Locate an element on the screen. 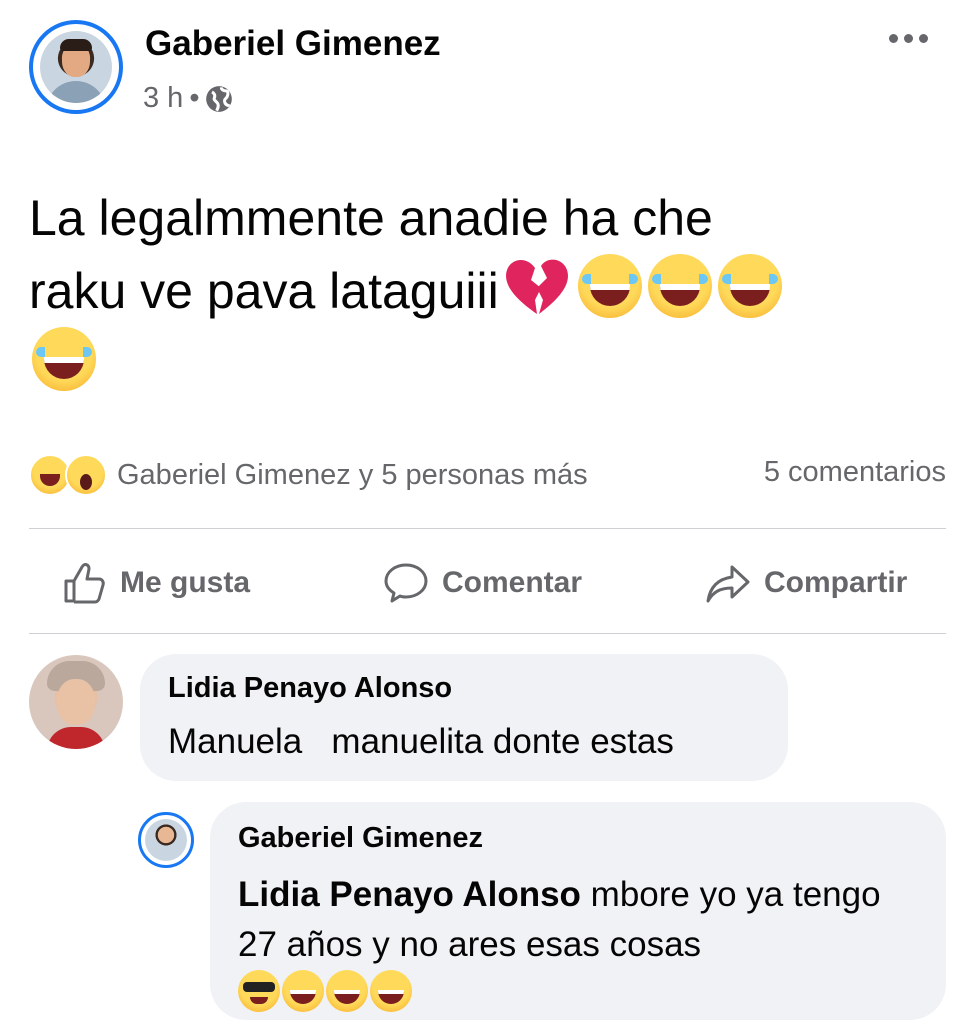  comments-count-link: 5 comentarios is located at coordinates (855, 472).